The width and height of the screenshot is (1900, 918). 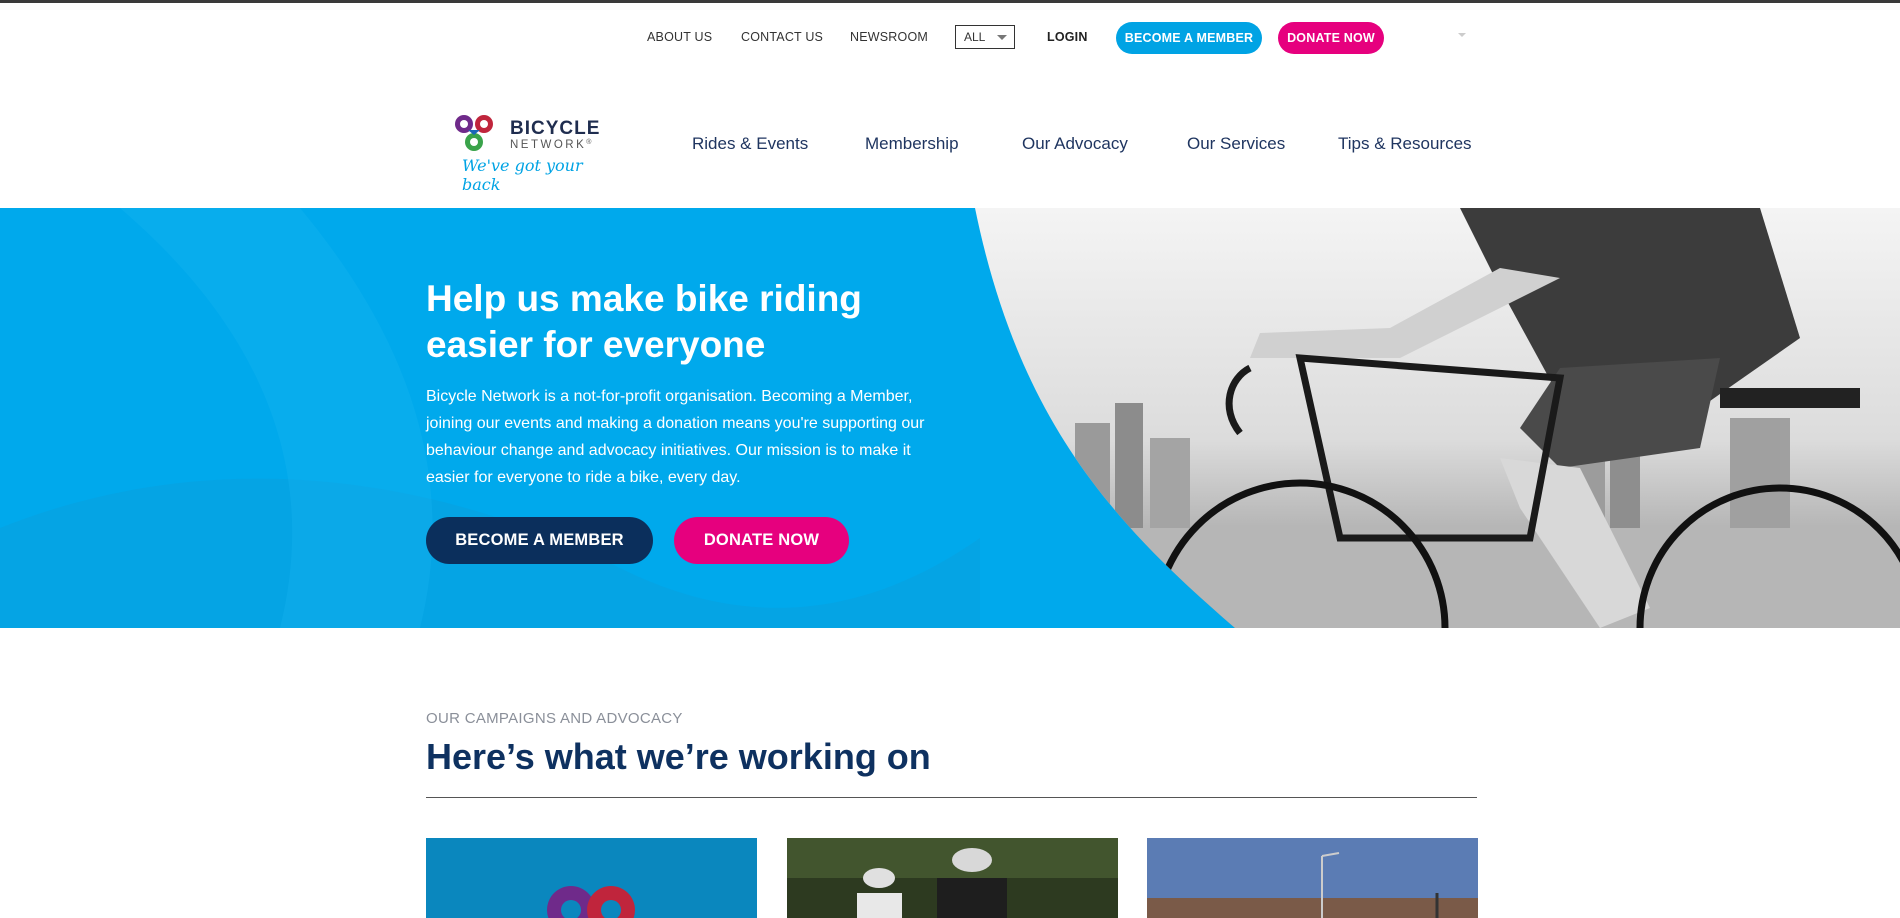 What do you see at coordinates (539, 540) in the screenshot?
I see `hero-become-member-button: BECOME A MEMBER` at bounding box center [539, 540].